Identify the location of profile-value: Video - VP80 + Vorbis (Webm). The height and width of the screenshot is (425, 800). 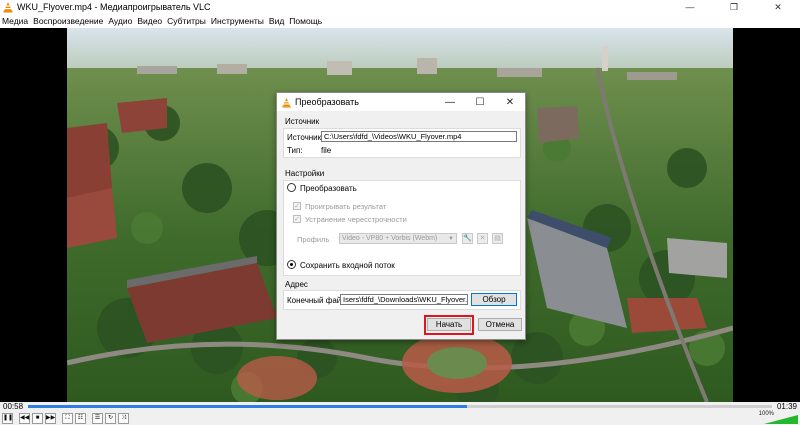
(390, 238).